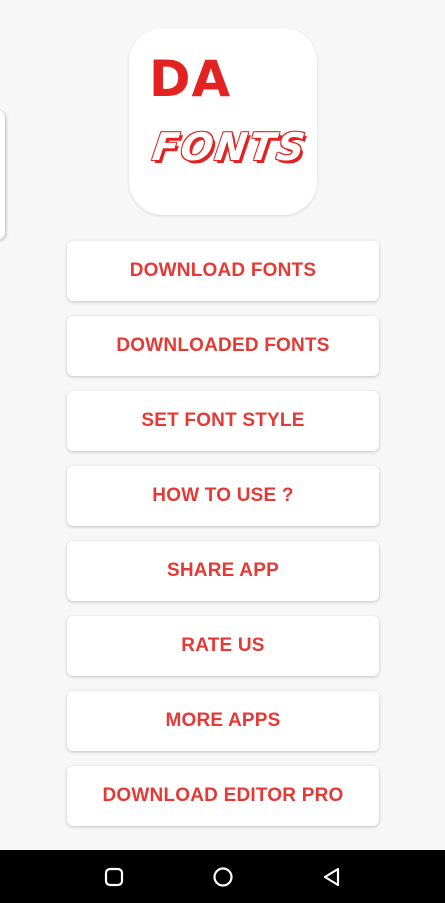 The image size is (445, 903). I want to click on navigation-drawer-edge, so click(2, 175).